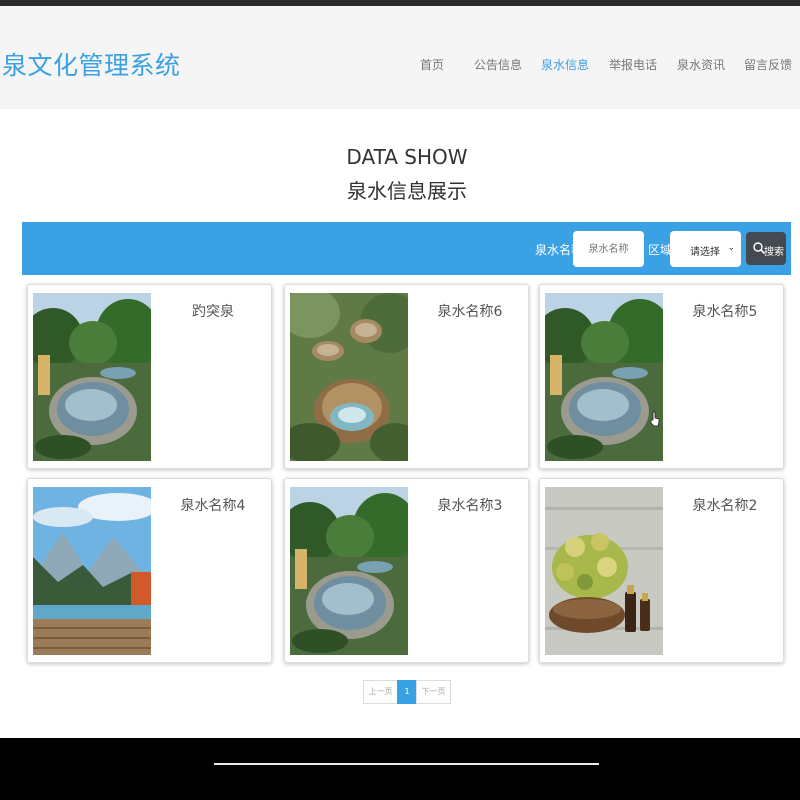  What do you see at coordinates (725, 506) in the screenshot?
I see `spring-card-title: 泉水名称2` at bounding box center [725, 506].